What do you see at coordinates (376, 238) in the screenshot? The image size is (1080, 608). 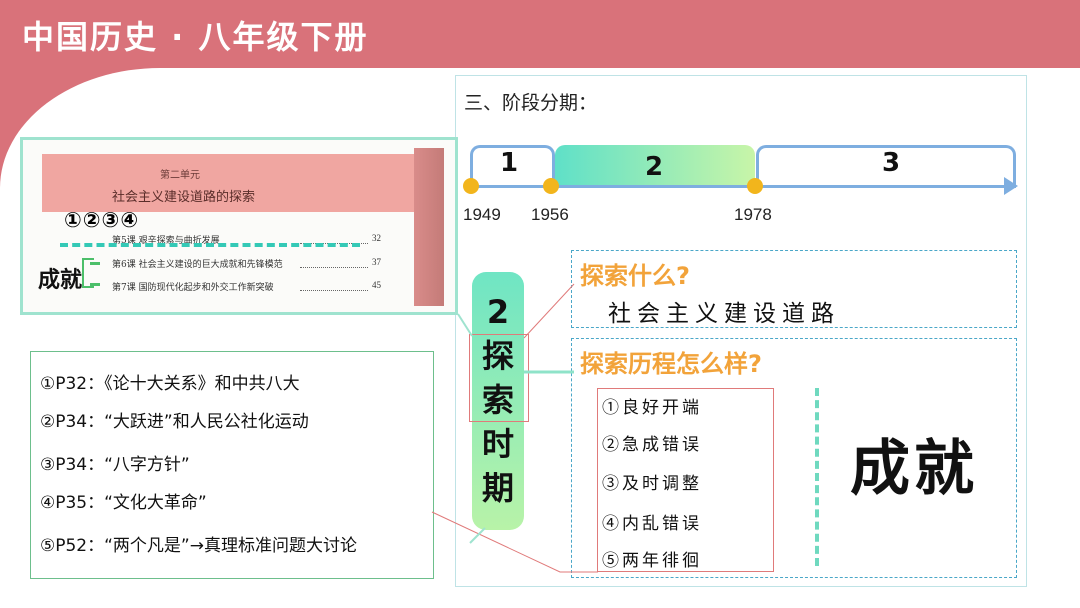 I see `toc-page-1: 32` at bounding box center [376, 238].